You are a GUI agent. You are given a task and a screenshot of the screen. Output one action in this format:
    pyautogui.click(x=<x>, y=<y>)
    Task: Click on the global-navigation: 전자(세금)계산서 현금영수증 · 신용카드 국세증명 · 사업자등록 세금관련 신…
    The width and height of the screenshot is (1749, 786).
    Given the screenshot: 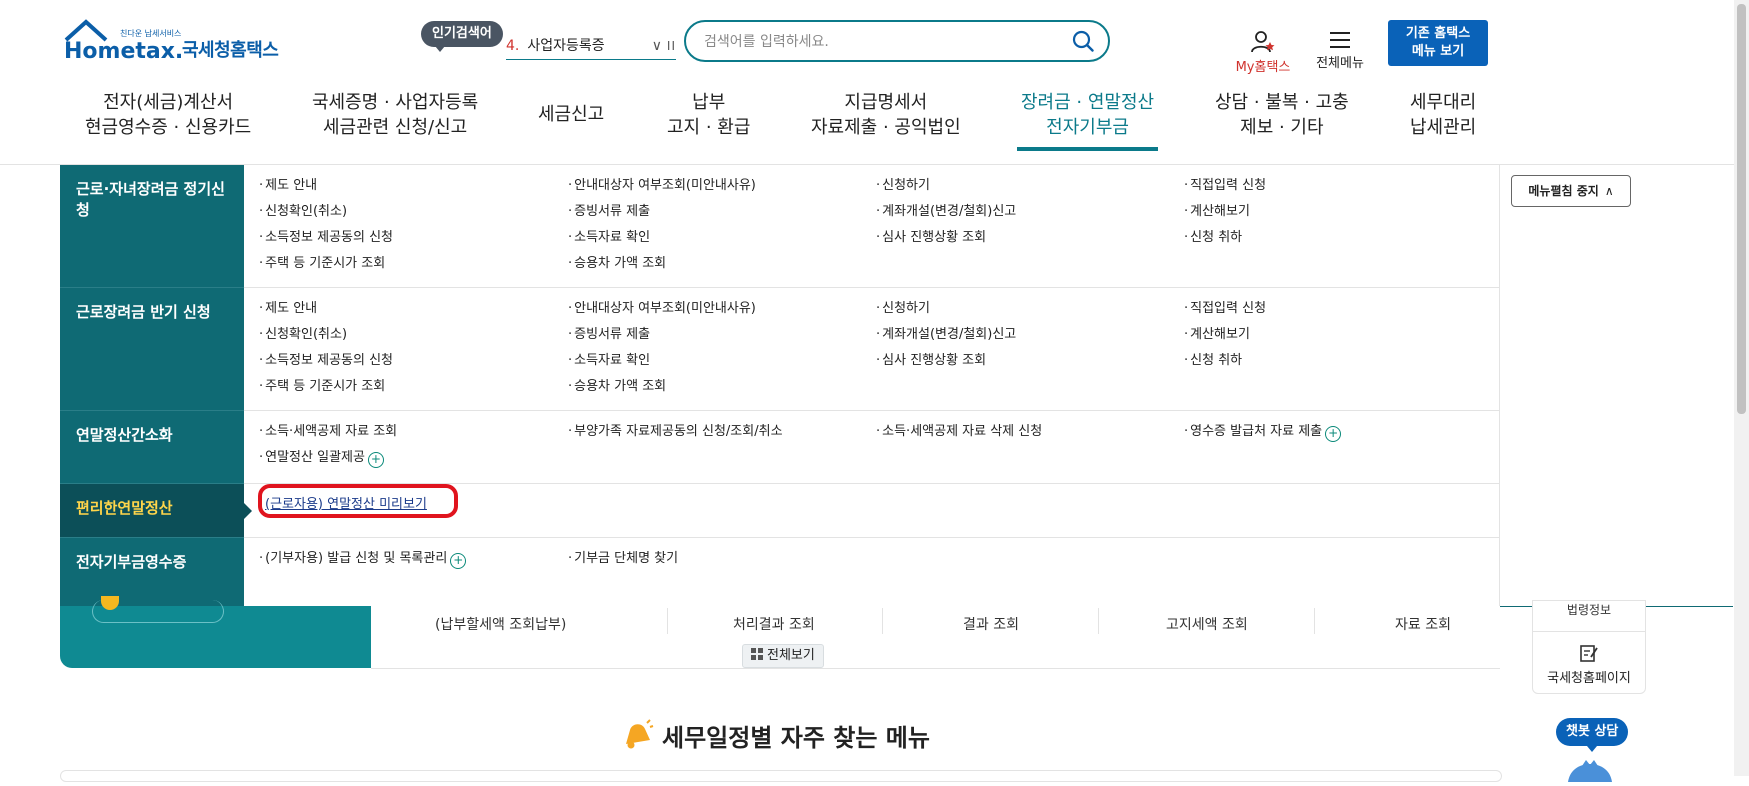 What is the action you would take?
    pyautogui.click(x=780, y=119)
    